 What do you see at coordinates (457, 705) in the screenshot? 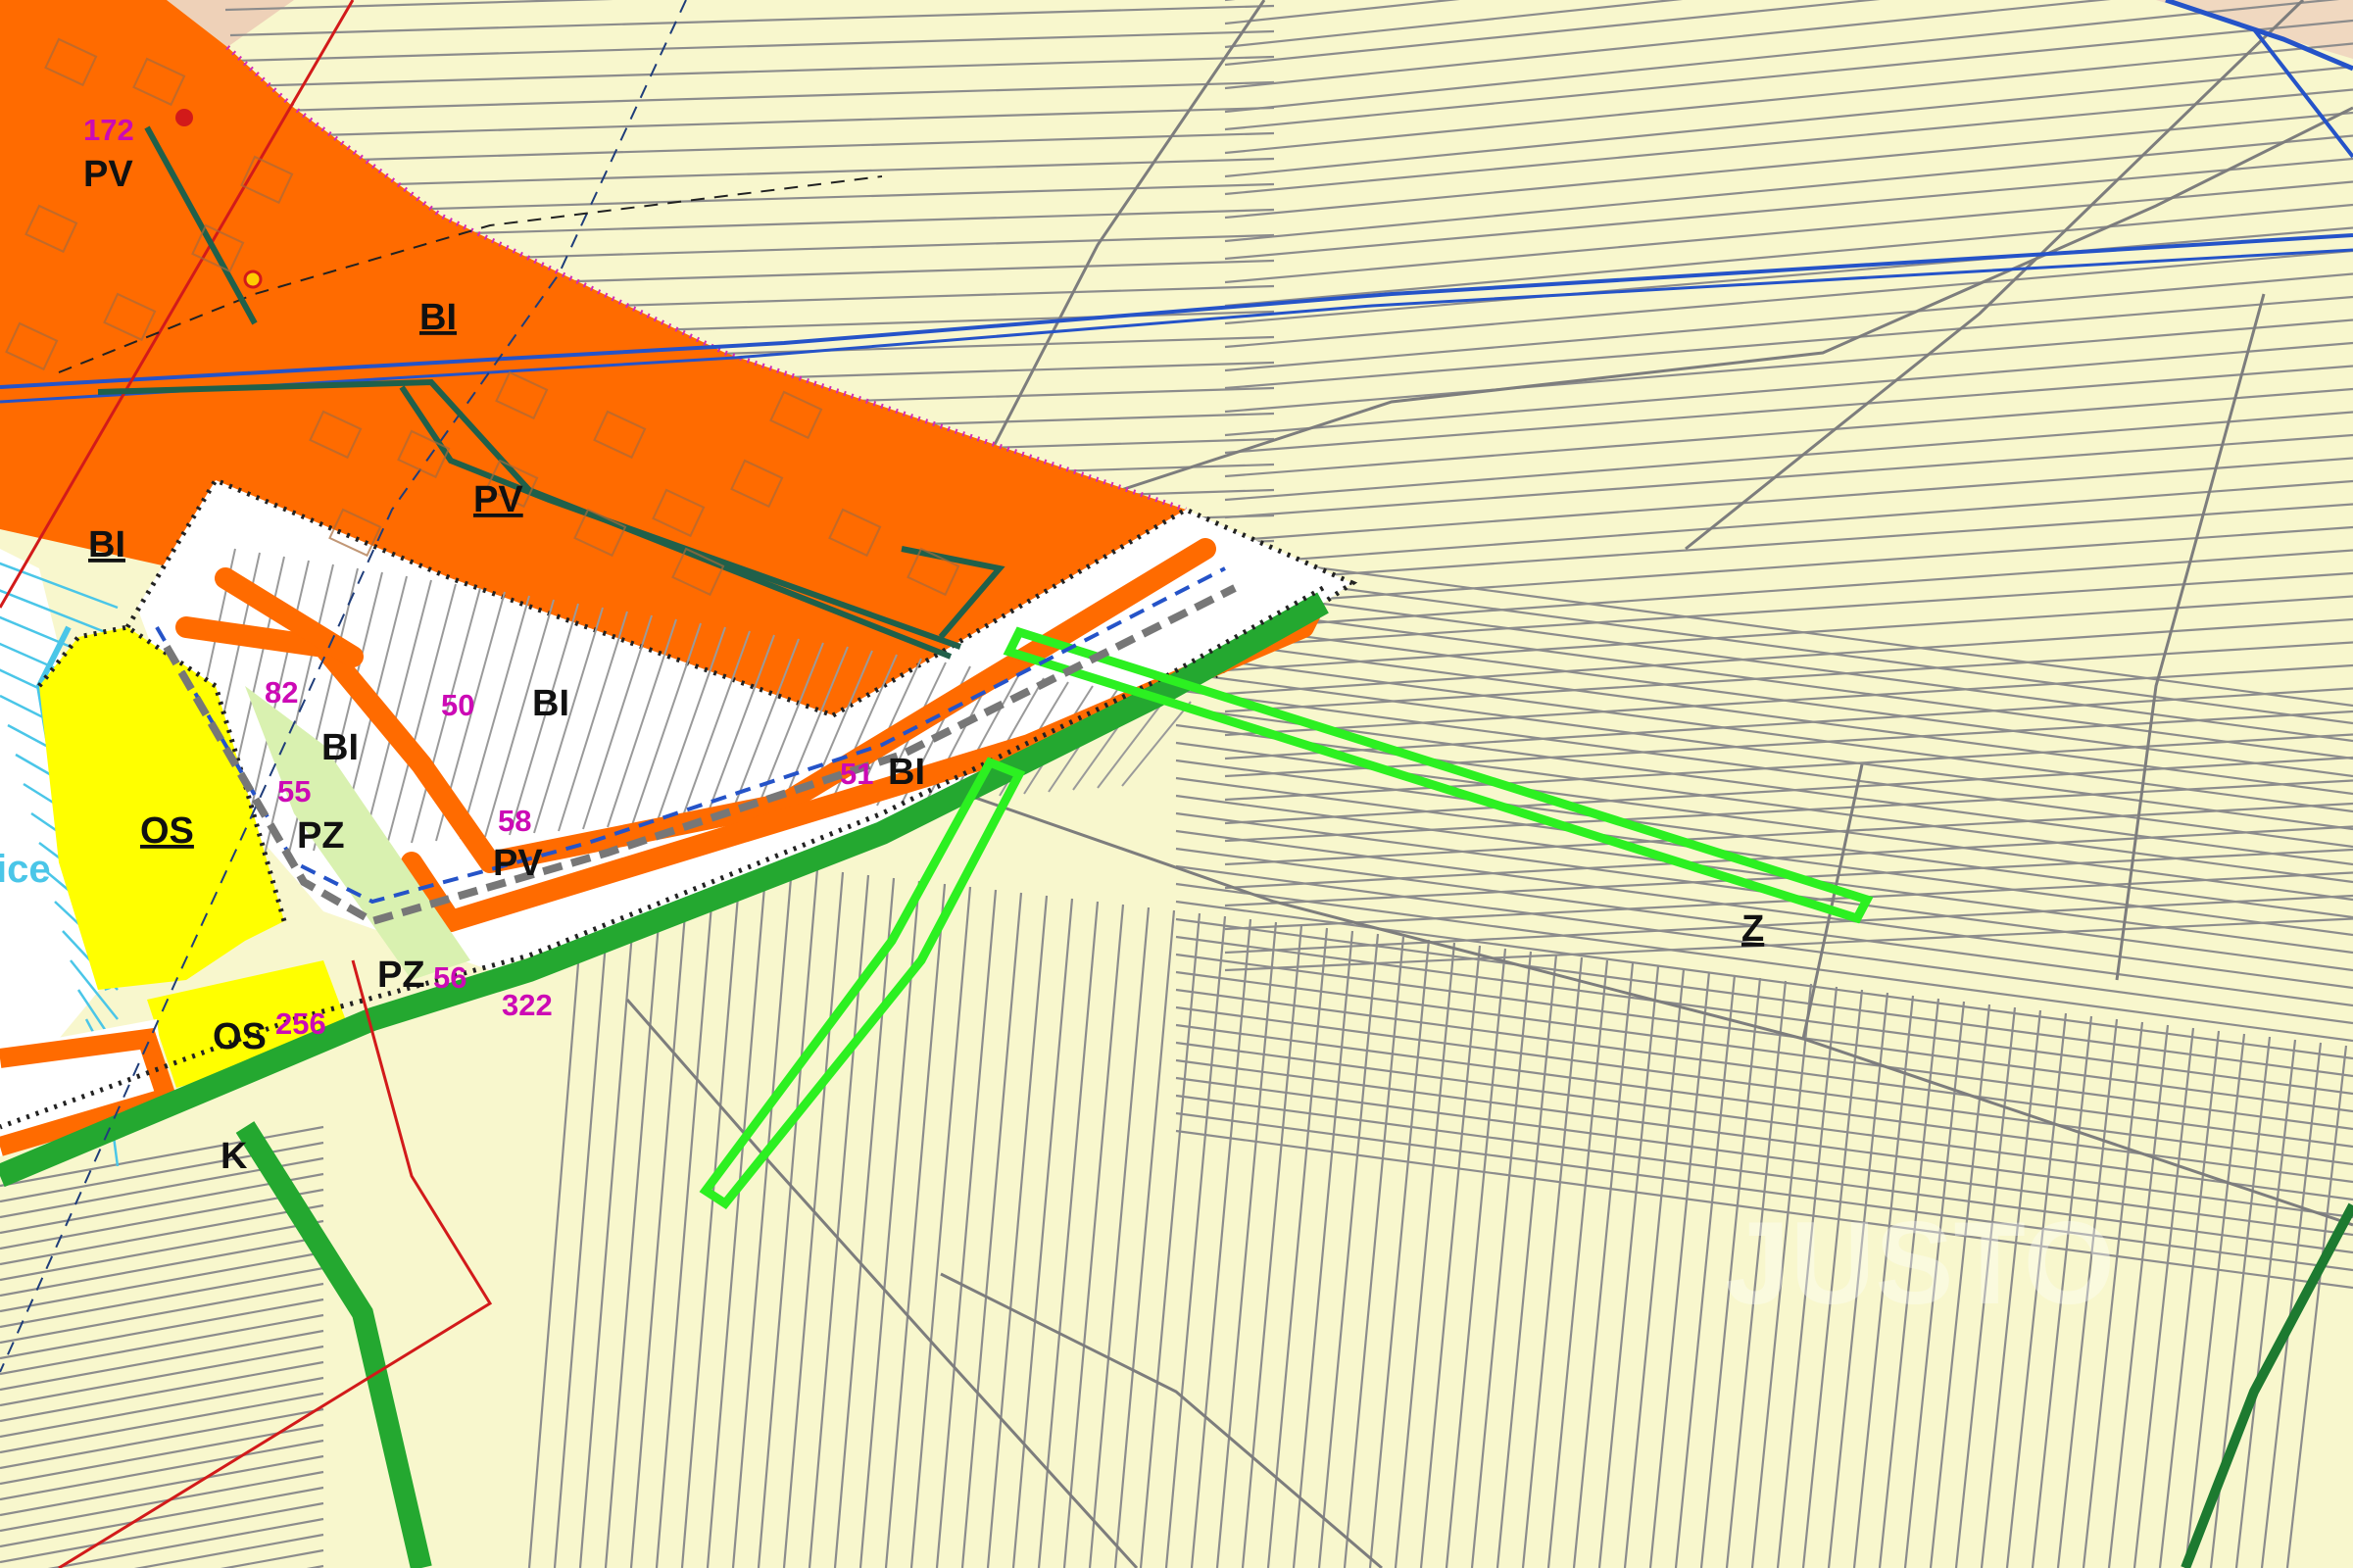
I see `area-number: 50` at bounding box center [457, 705].